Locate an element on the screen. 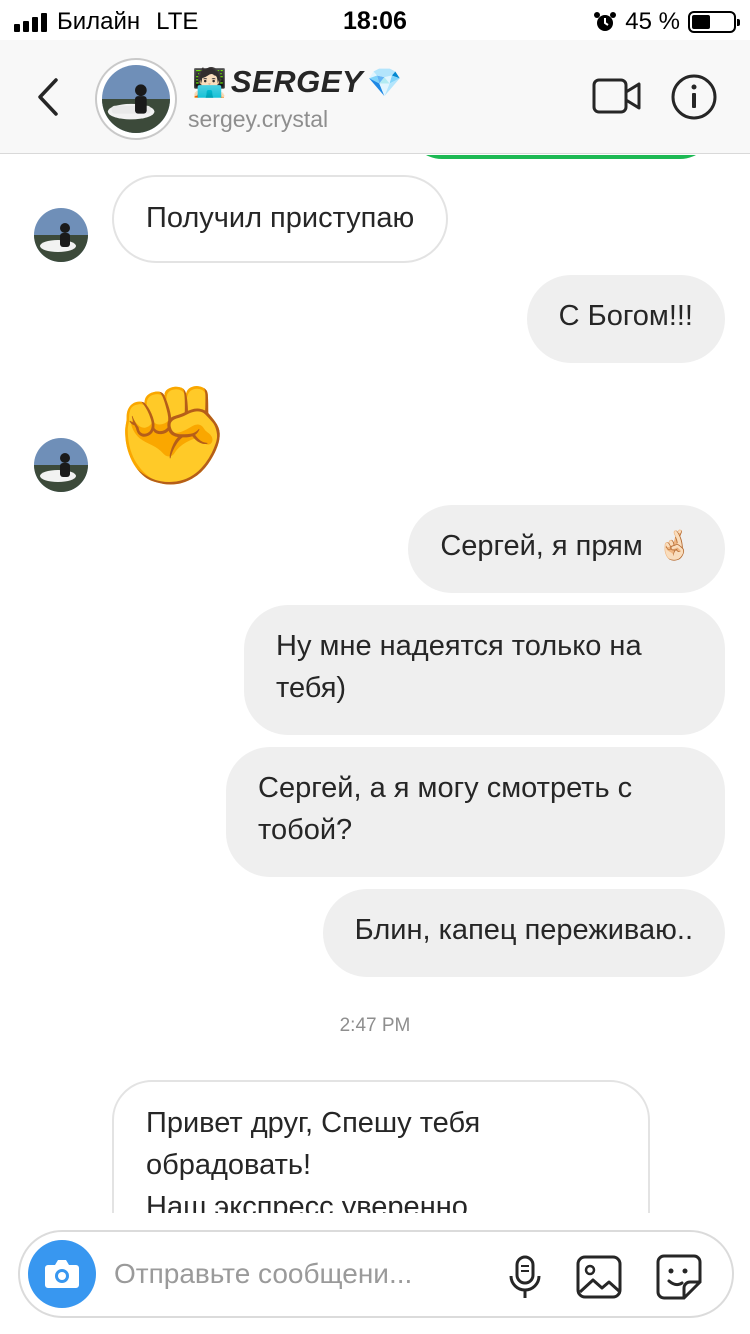 The height and width of the screenshot is (1334, 750). message-text: Сергей, а я могу смотреть с тобой? is located at coordinates (445, 809).